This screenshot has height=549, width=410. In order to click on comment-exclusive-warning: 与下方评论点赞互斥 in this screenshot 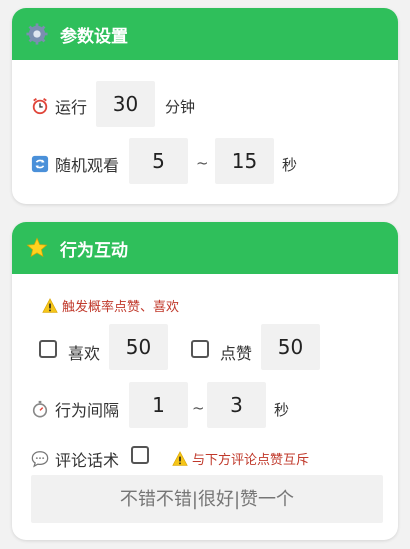, I will do `click(240, 458)`.